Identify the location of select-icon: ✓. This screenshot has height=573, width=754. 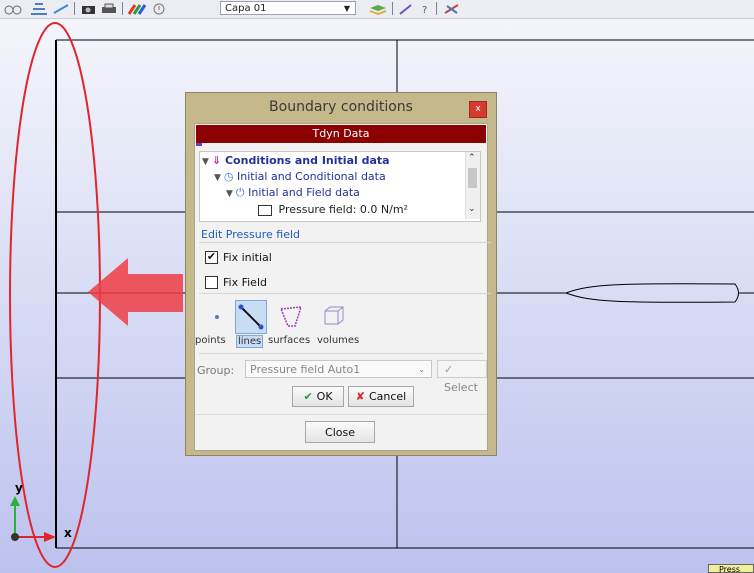
(449, 369).